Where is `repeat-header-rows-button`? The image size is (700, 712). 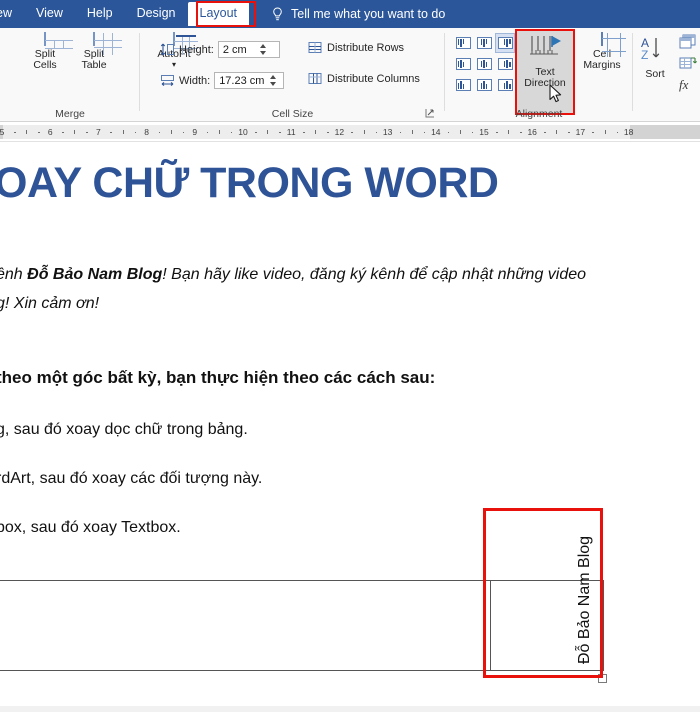
repeat-header-rows-button is located at coordinates (688, 44).